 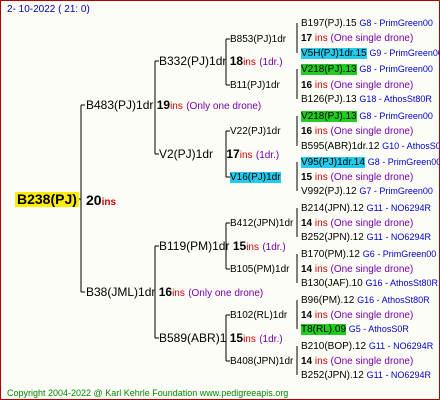 I want to click on gen4-label: V95(PJ)1dr.14, so click(x=333, y=162).